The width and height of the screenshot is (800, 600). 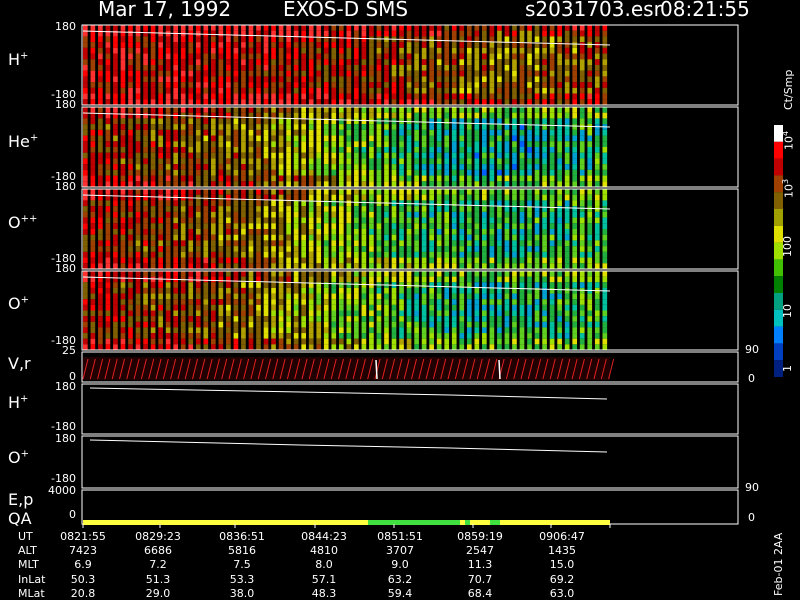 What do you see at coordinates (562, 565) in the screenshot?
I see `table-cell: 15.0` at bounding box center [562, 565].